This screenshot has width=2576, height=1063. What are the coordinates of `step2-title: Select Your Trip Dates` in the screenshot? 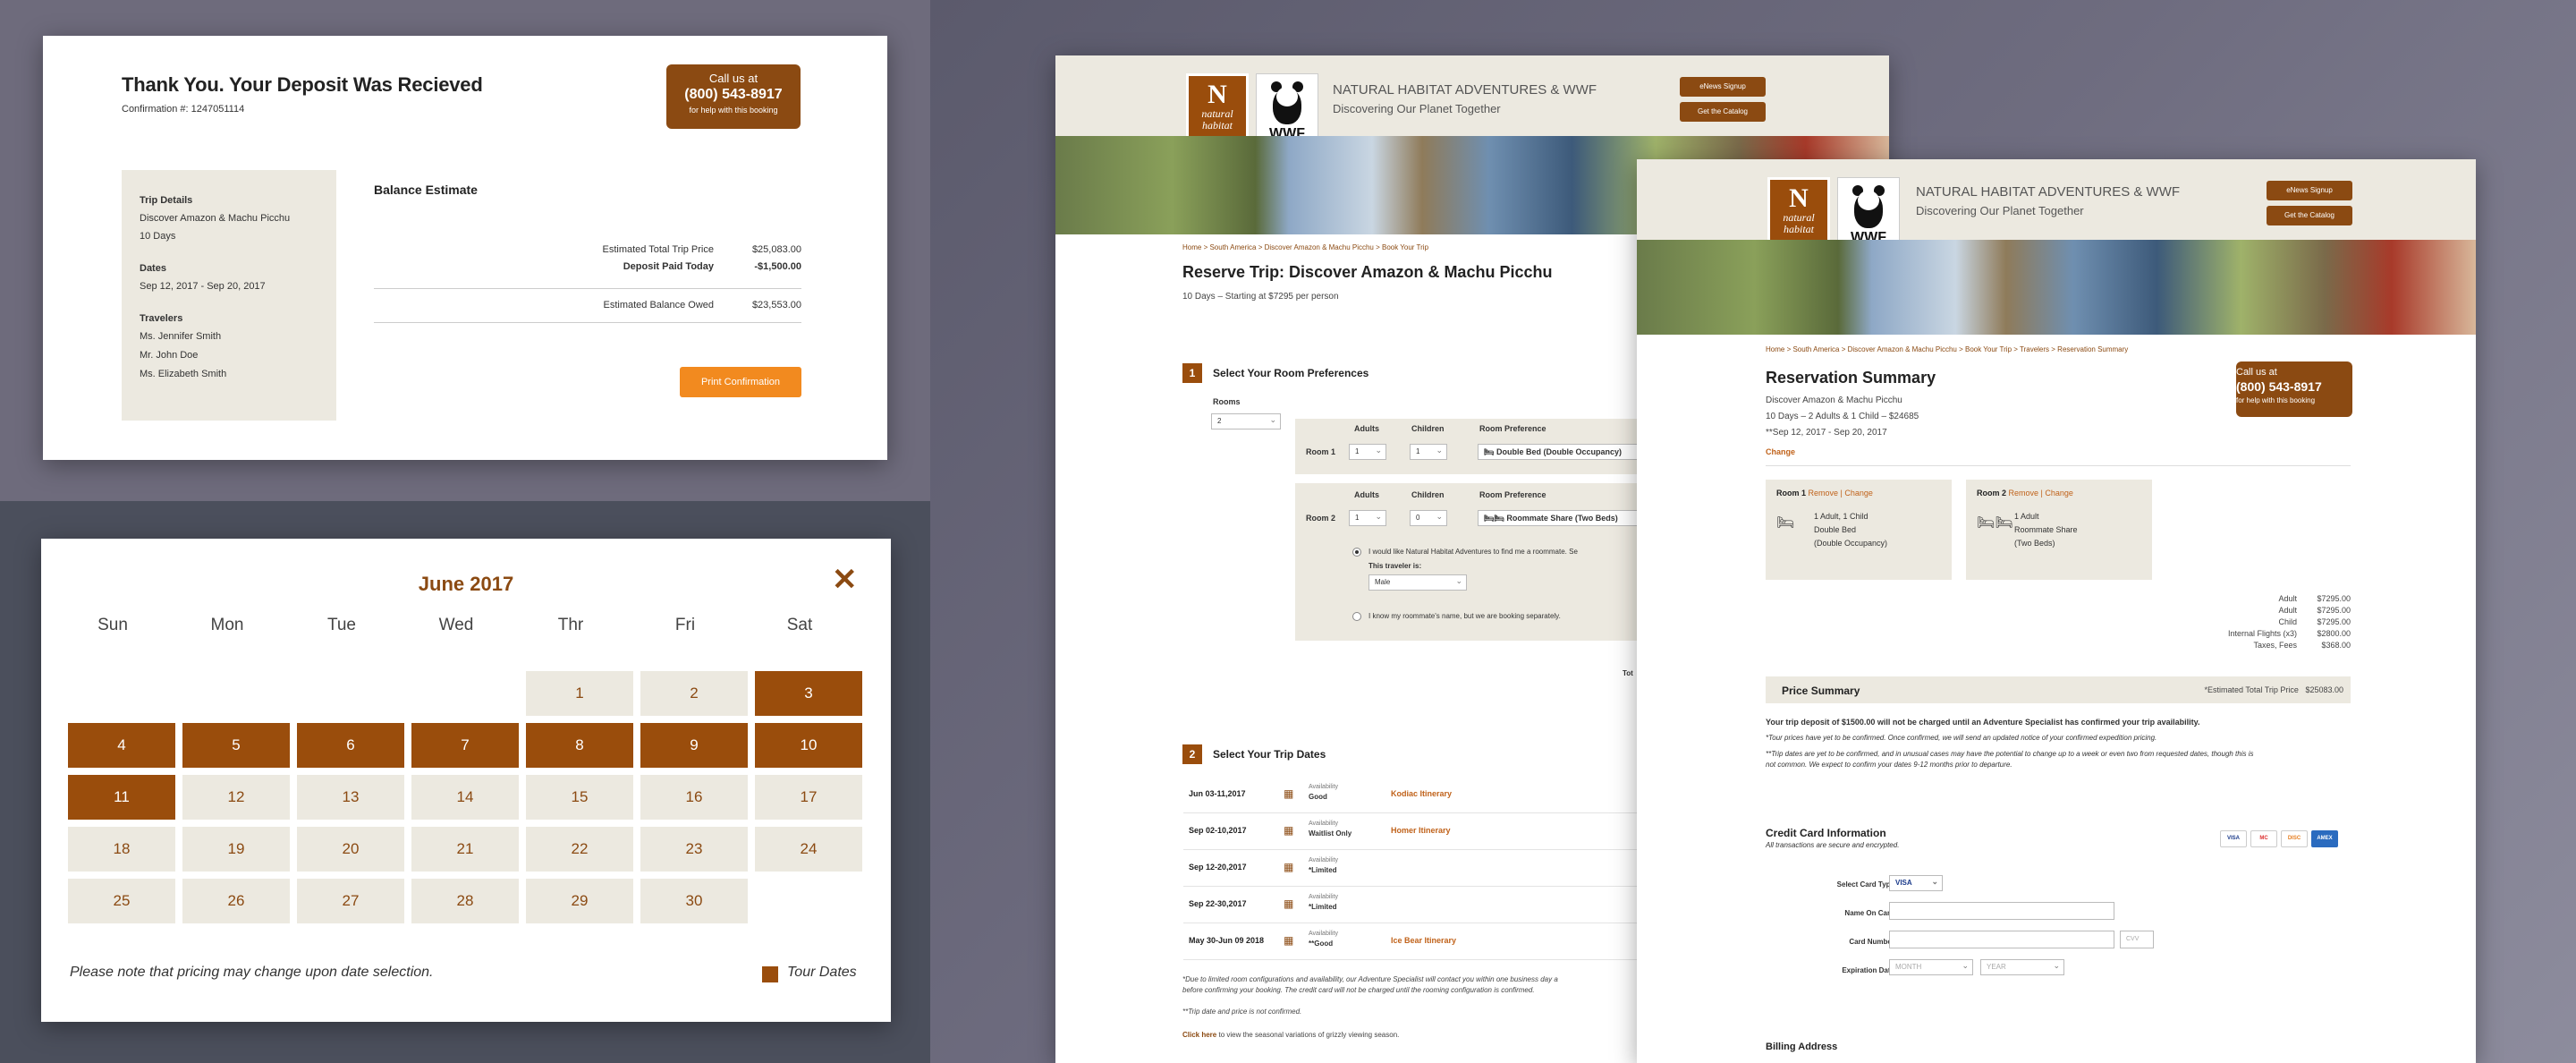 It's located at (1269, 754).